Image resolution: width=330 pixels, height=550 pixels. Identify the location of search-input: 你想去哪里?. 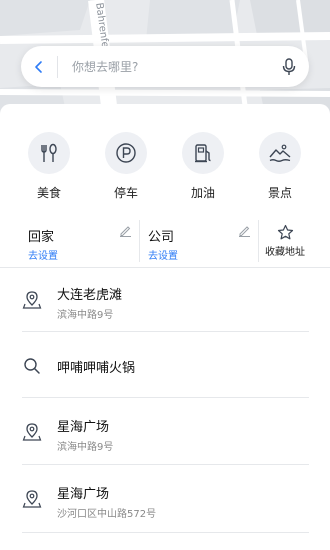
(163, 66).